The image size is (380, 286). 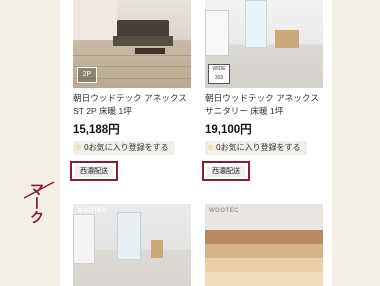 I want to click on product-image-1: 2P, so click(x=132, y=44).